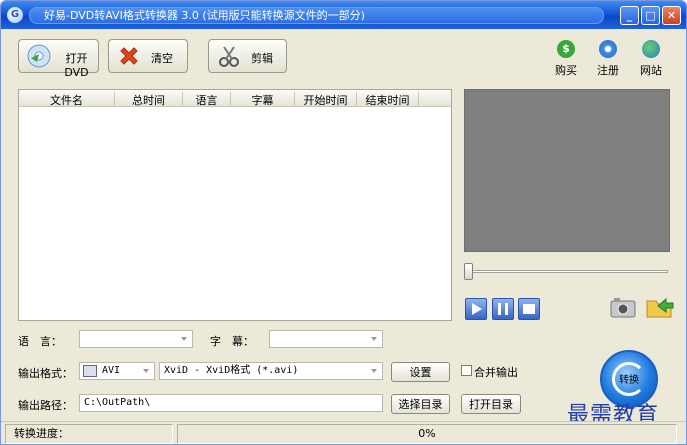 Image resolution: width=687 pixels, height=445 pixels. Describe the element at coordinates (496, 372) in the screenshot. I see `merge-output-label: 合并输出` at that location.